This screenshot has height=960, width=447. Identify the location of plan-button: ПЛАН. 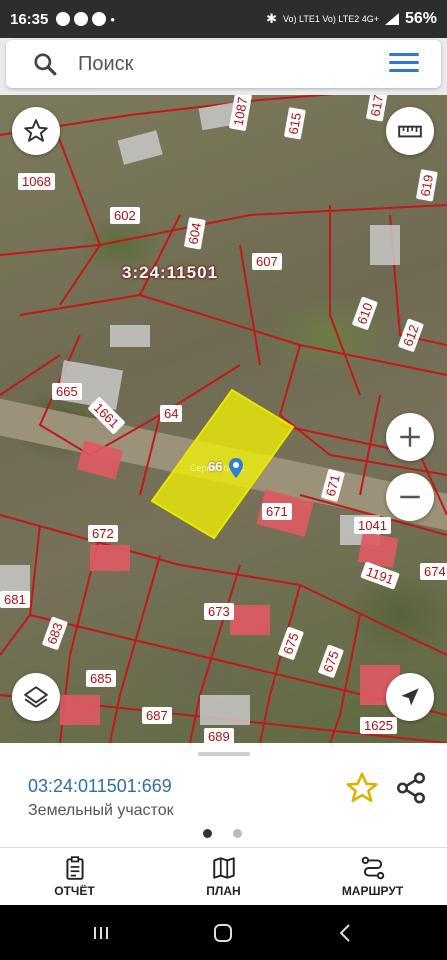
(223, 876).